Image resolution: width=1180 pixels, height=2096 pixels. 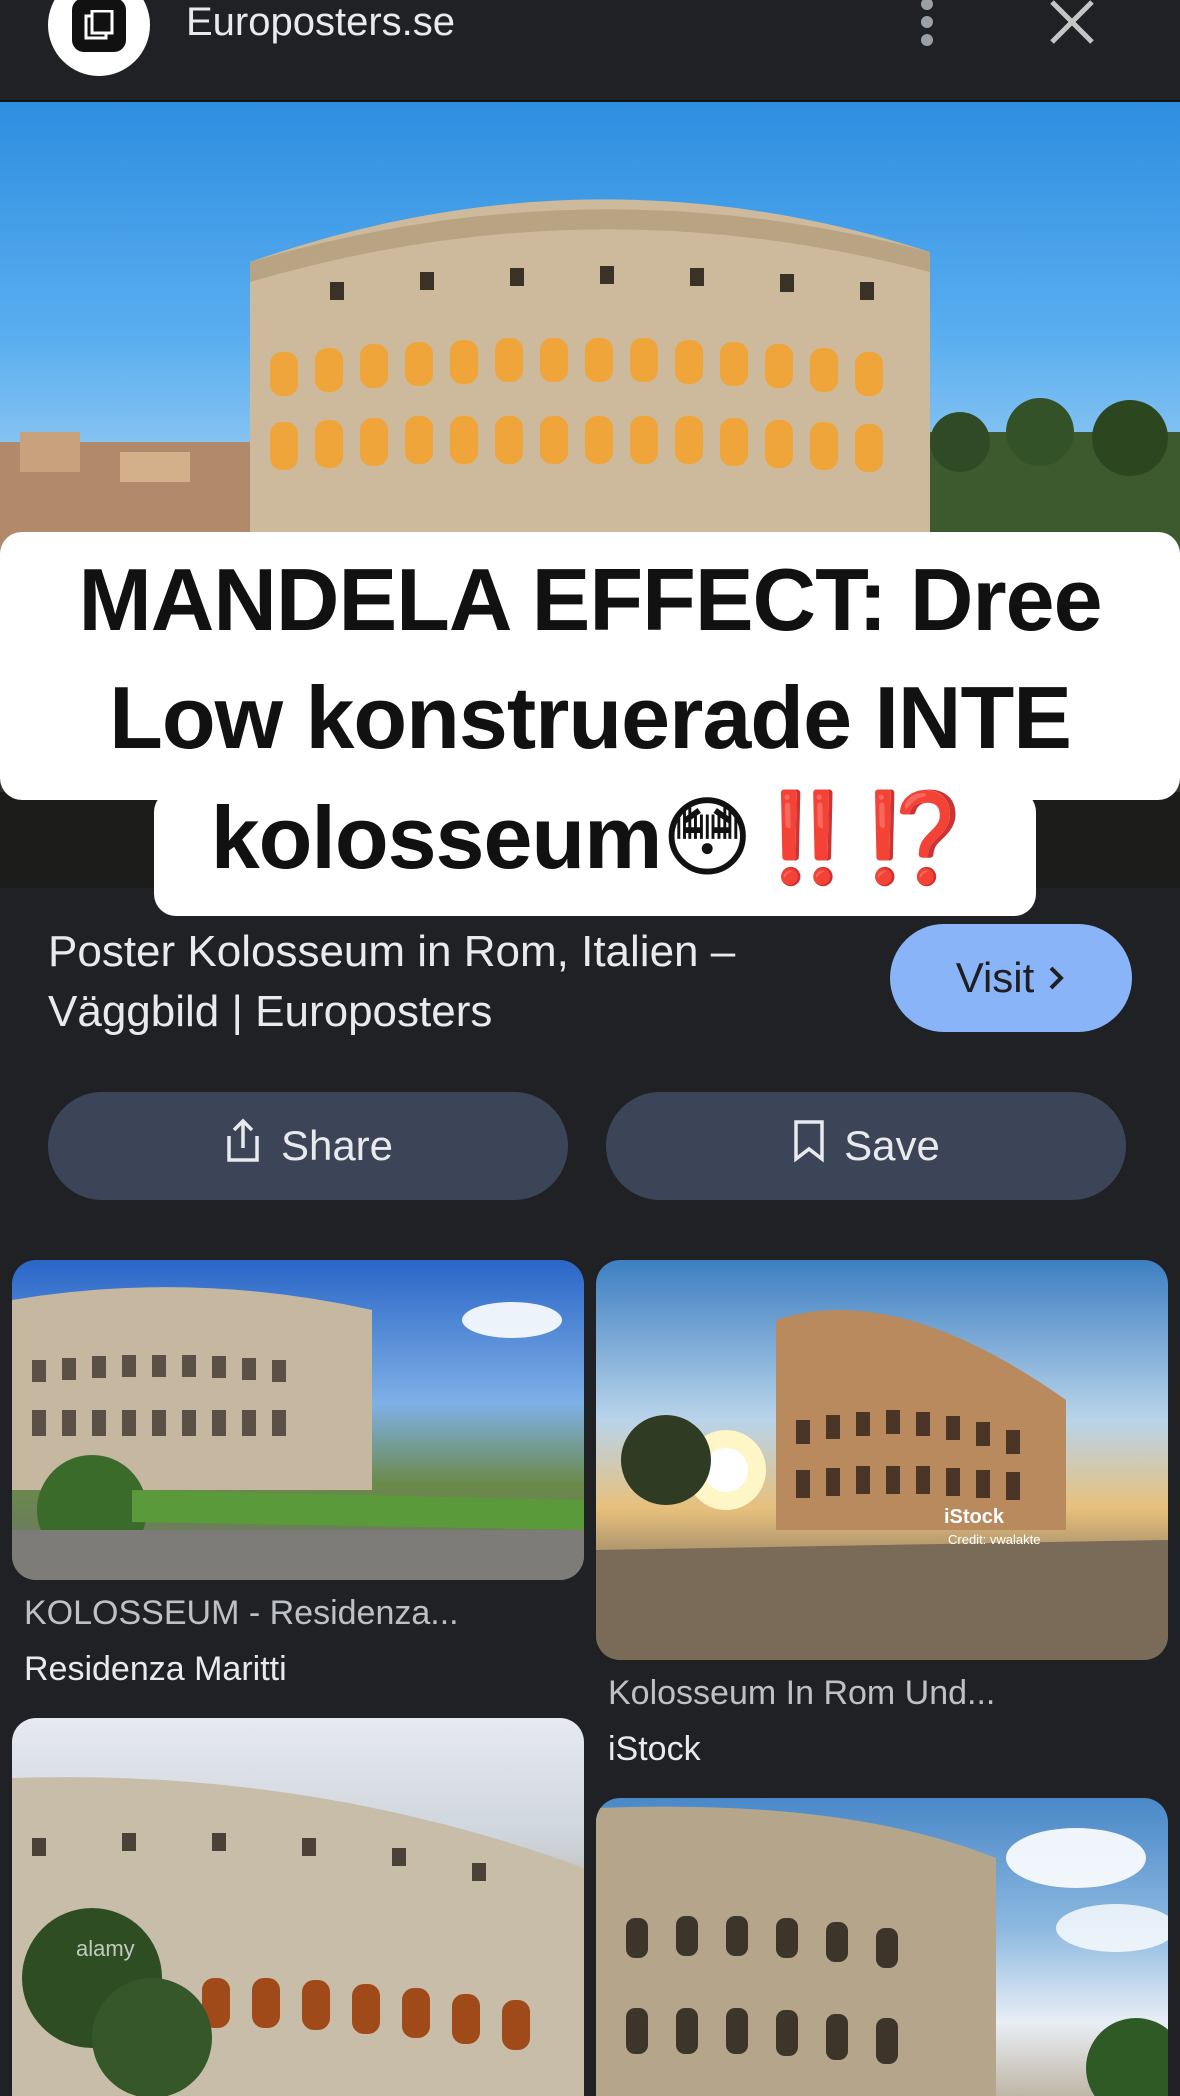 I want to click on related-source-2: iStock, so click(x=654, y=1749).